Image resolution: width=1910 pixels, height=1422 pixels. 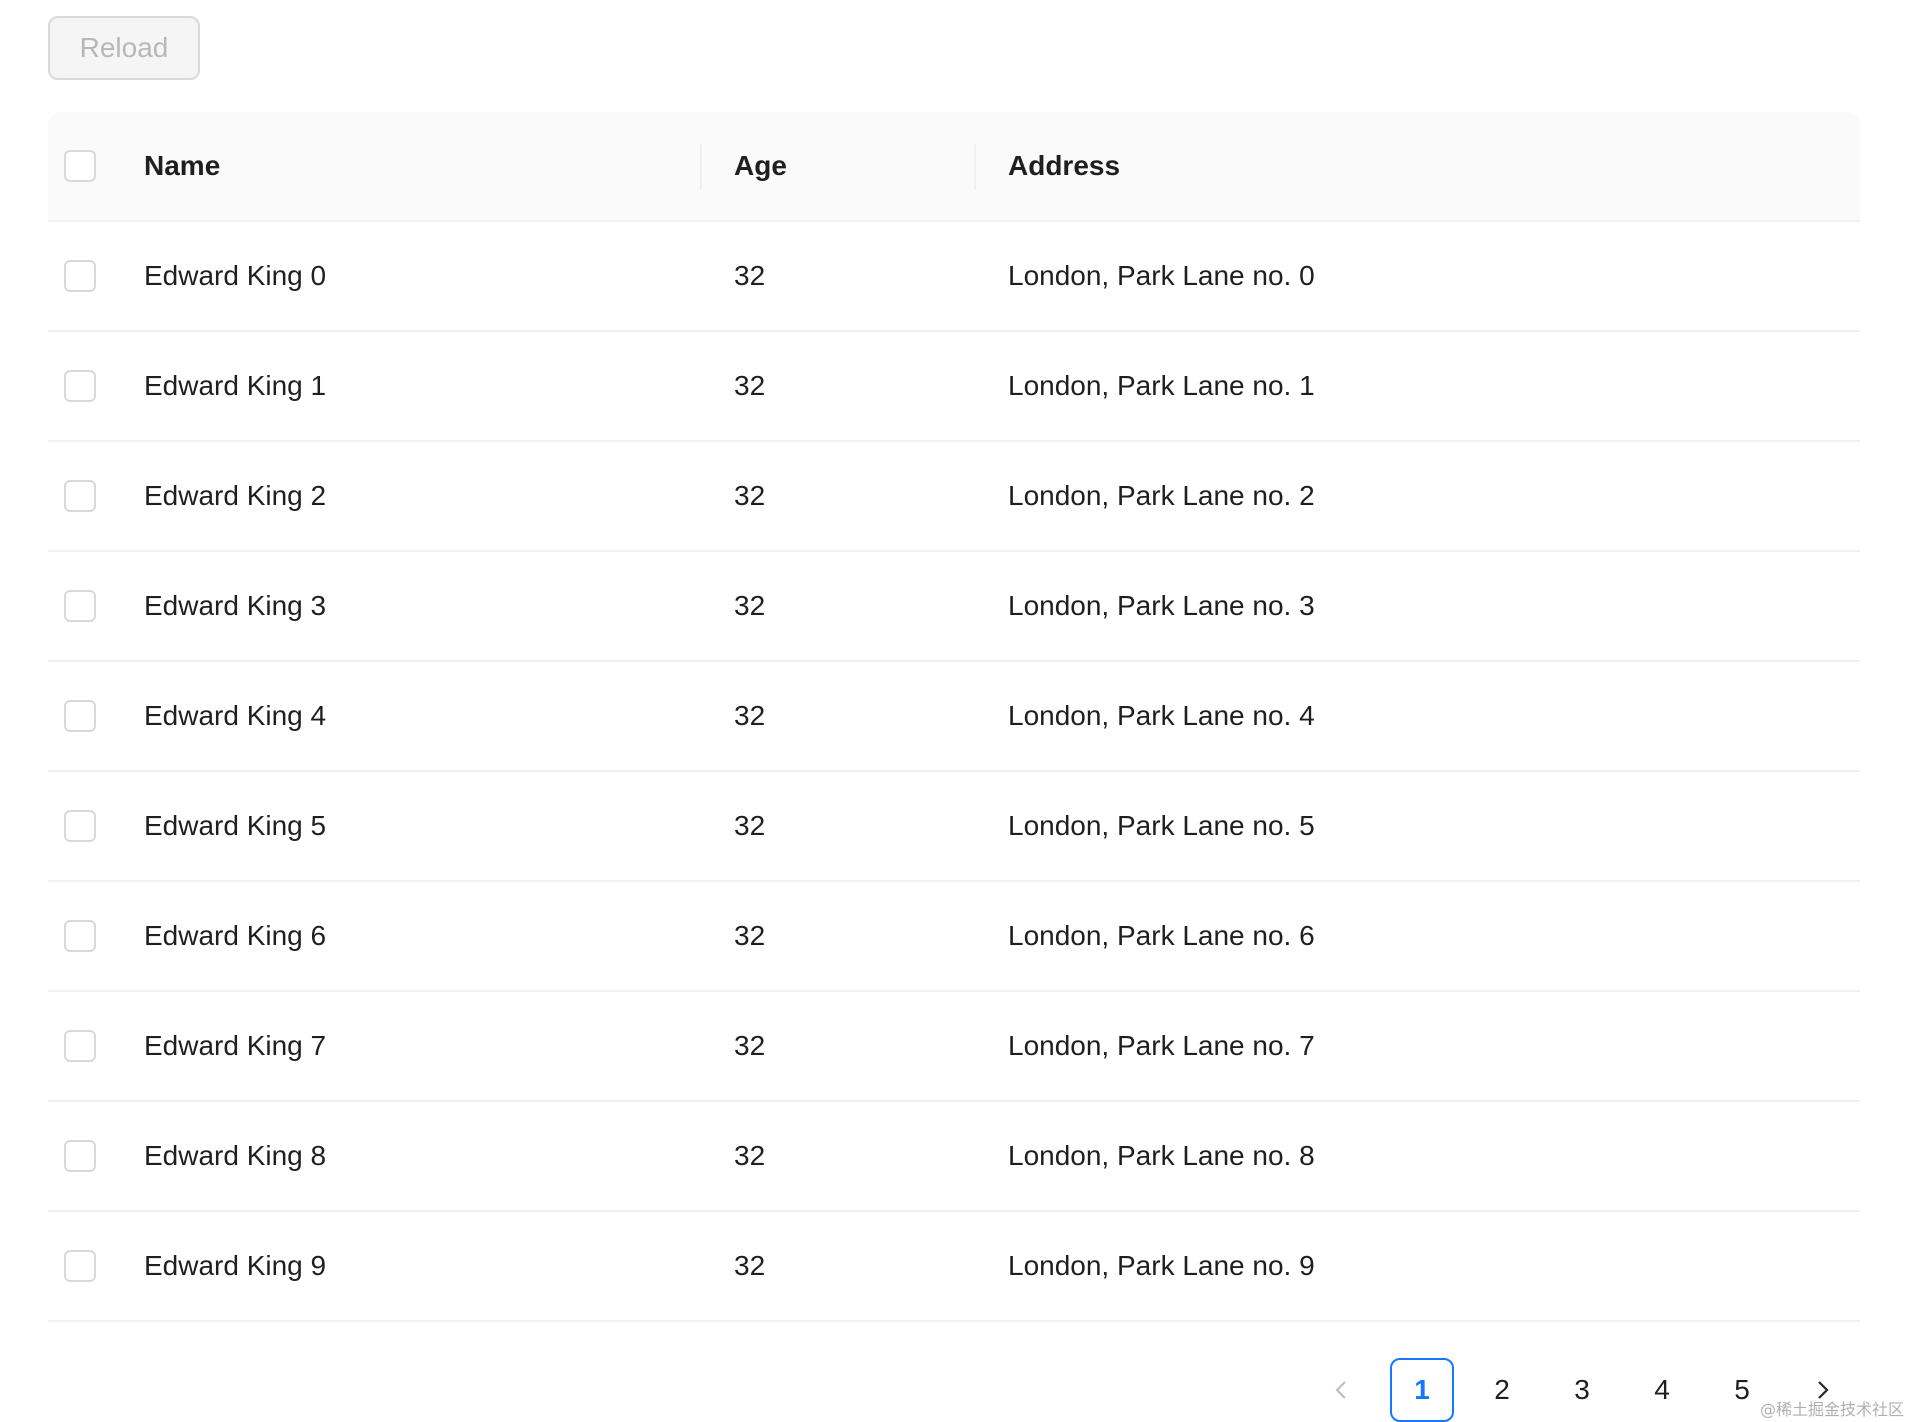 I want to click on cell-address: London, Park Lane no. 9, so click(x=1161, y=1265).